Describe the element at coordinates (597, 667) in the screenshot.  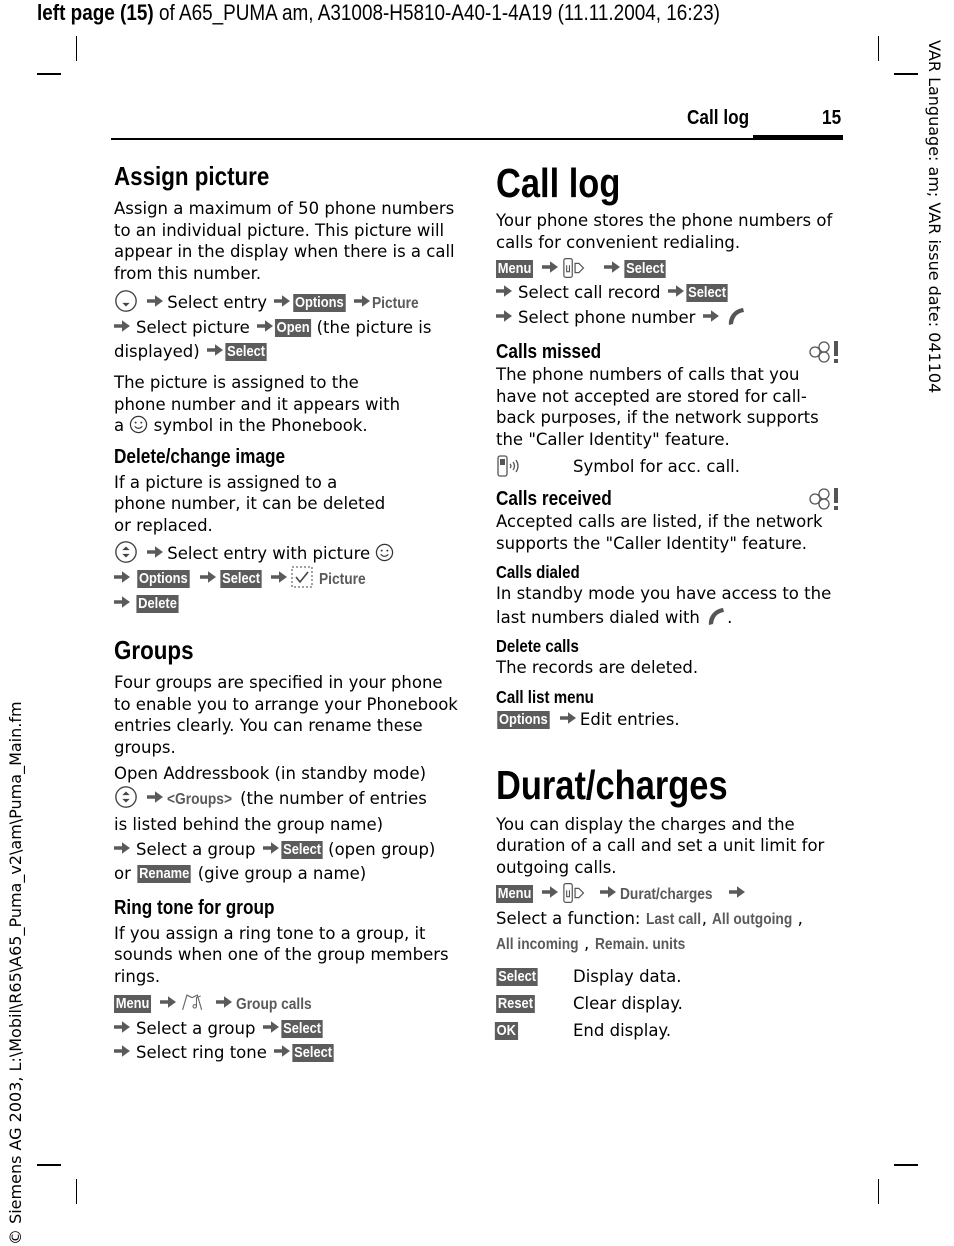
I see `delete-calls-body: The records are deleted.` at that location.